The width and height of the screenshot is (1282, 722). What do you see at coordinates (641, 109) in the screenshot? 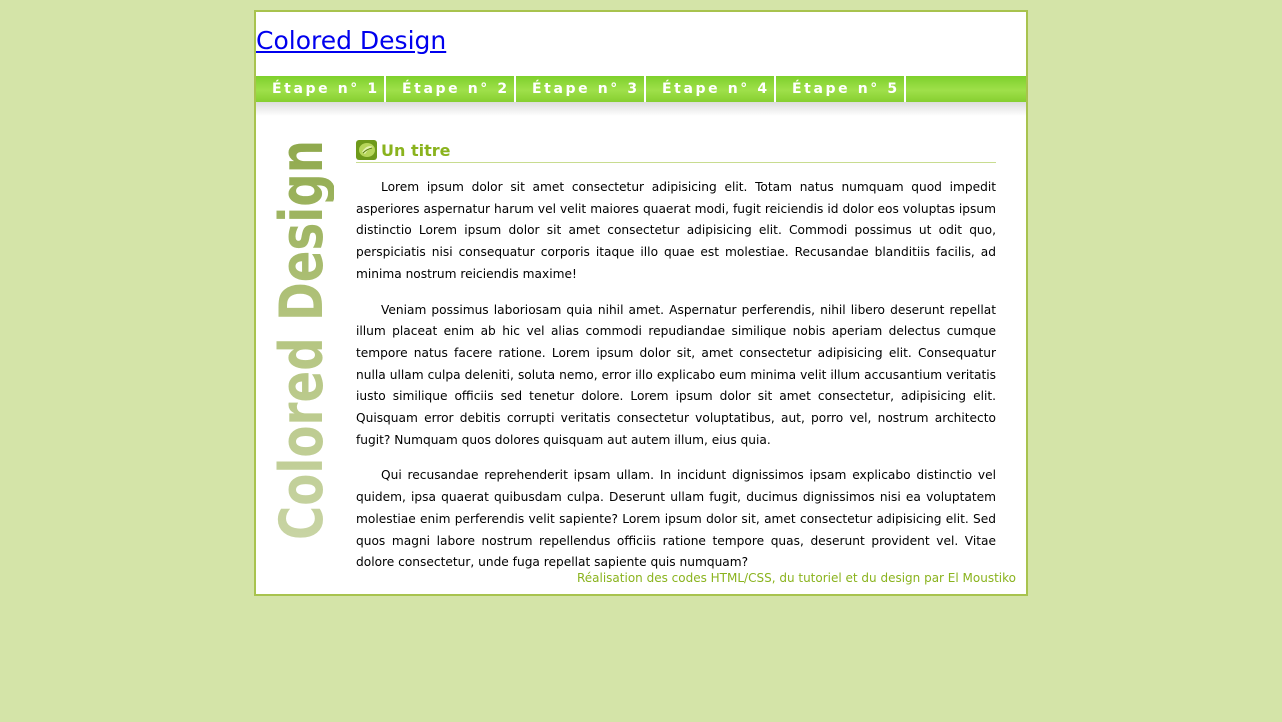
I see `nav-shadow` at bounding box center [641, 109].